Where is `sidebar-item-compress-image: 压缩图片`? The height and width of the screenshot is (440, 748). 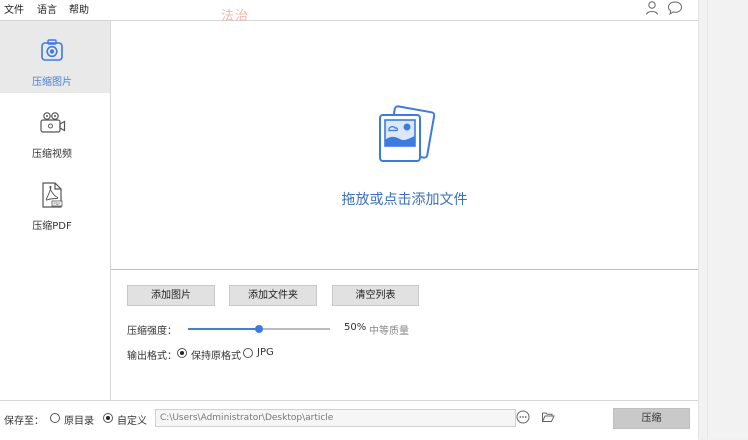
sidebar-item-compress-image: 压缩图片 is located at coordinates (55, 57).